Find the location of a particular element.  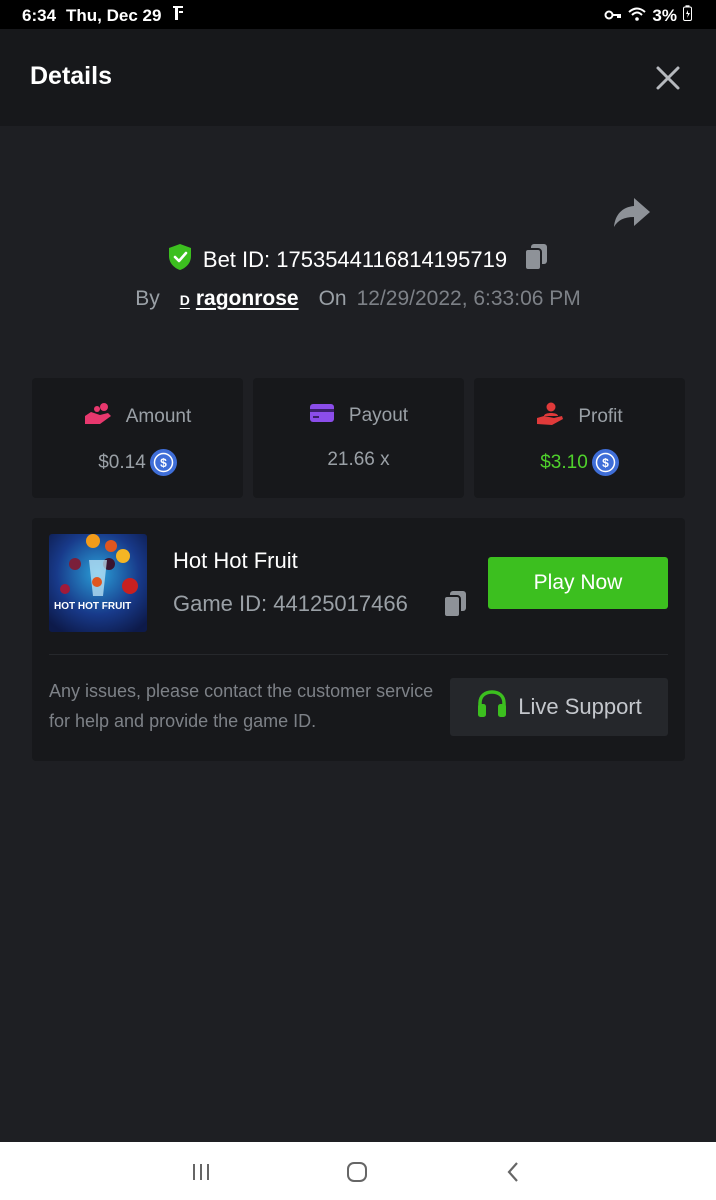

close-icon is located at coordinates (668, 78).